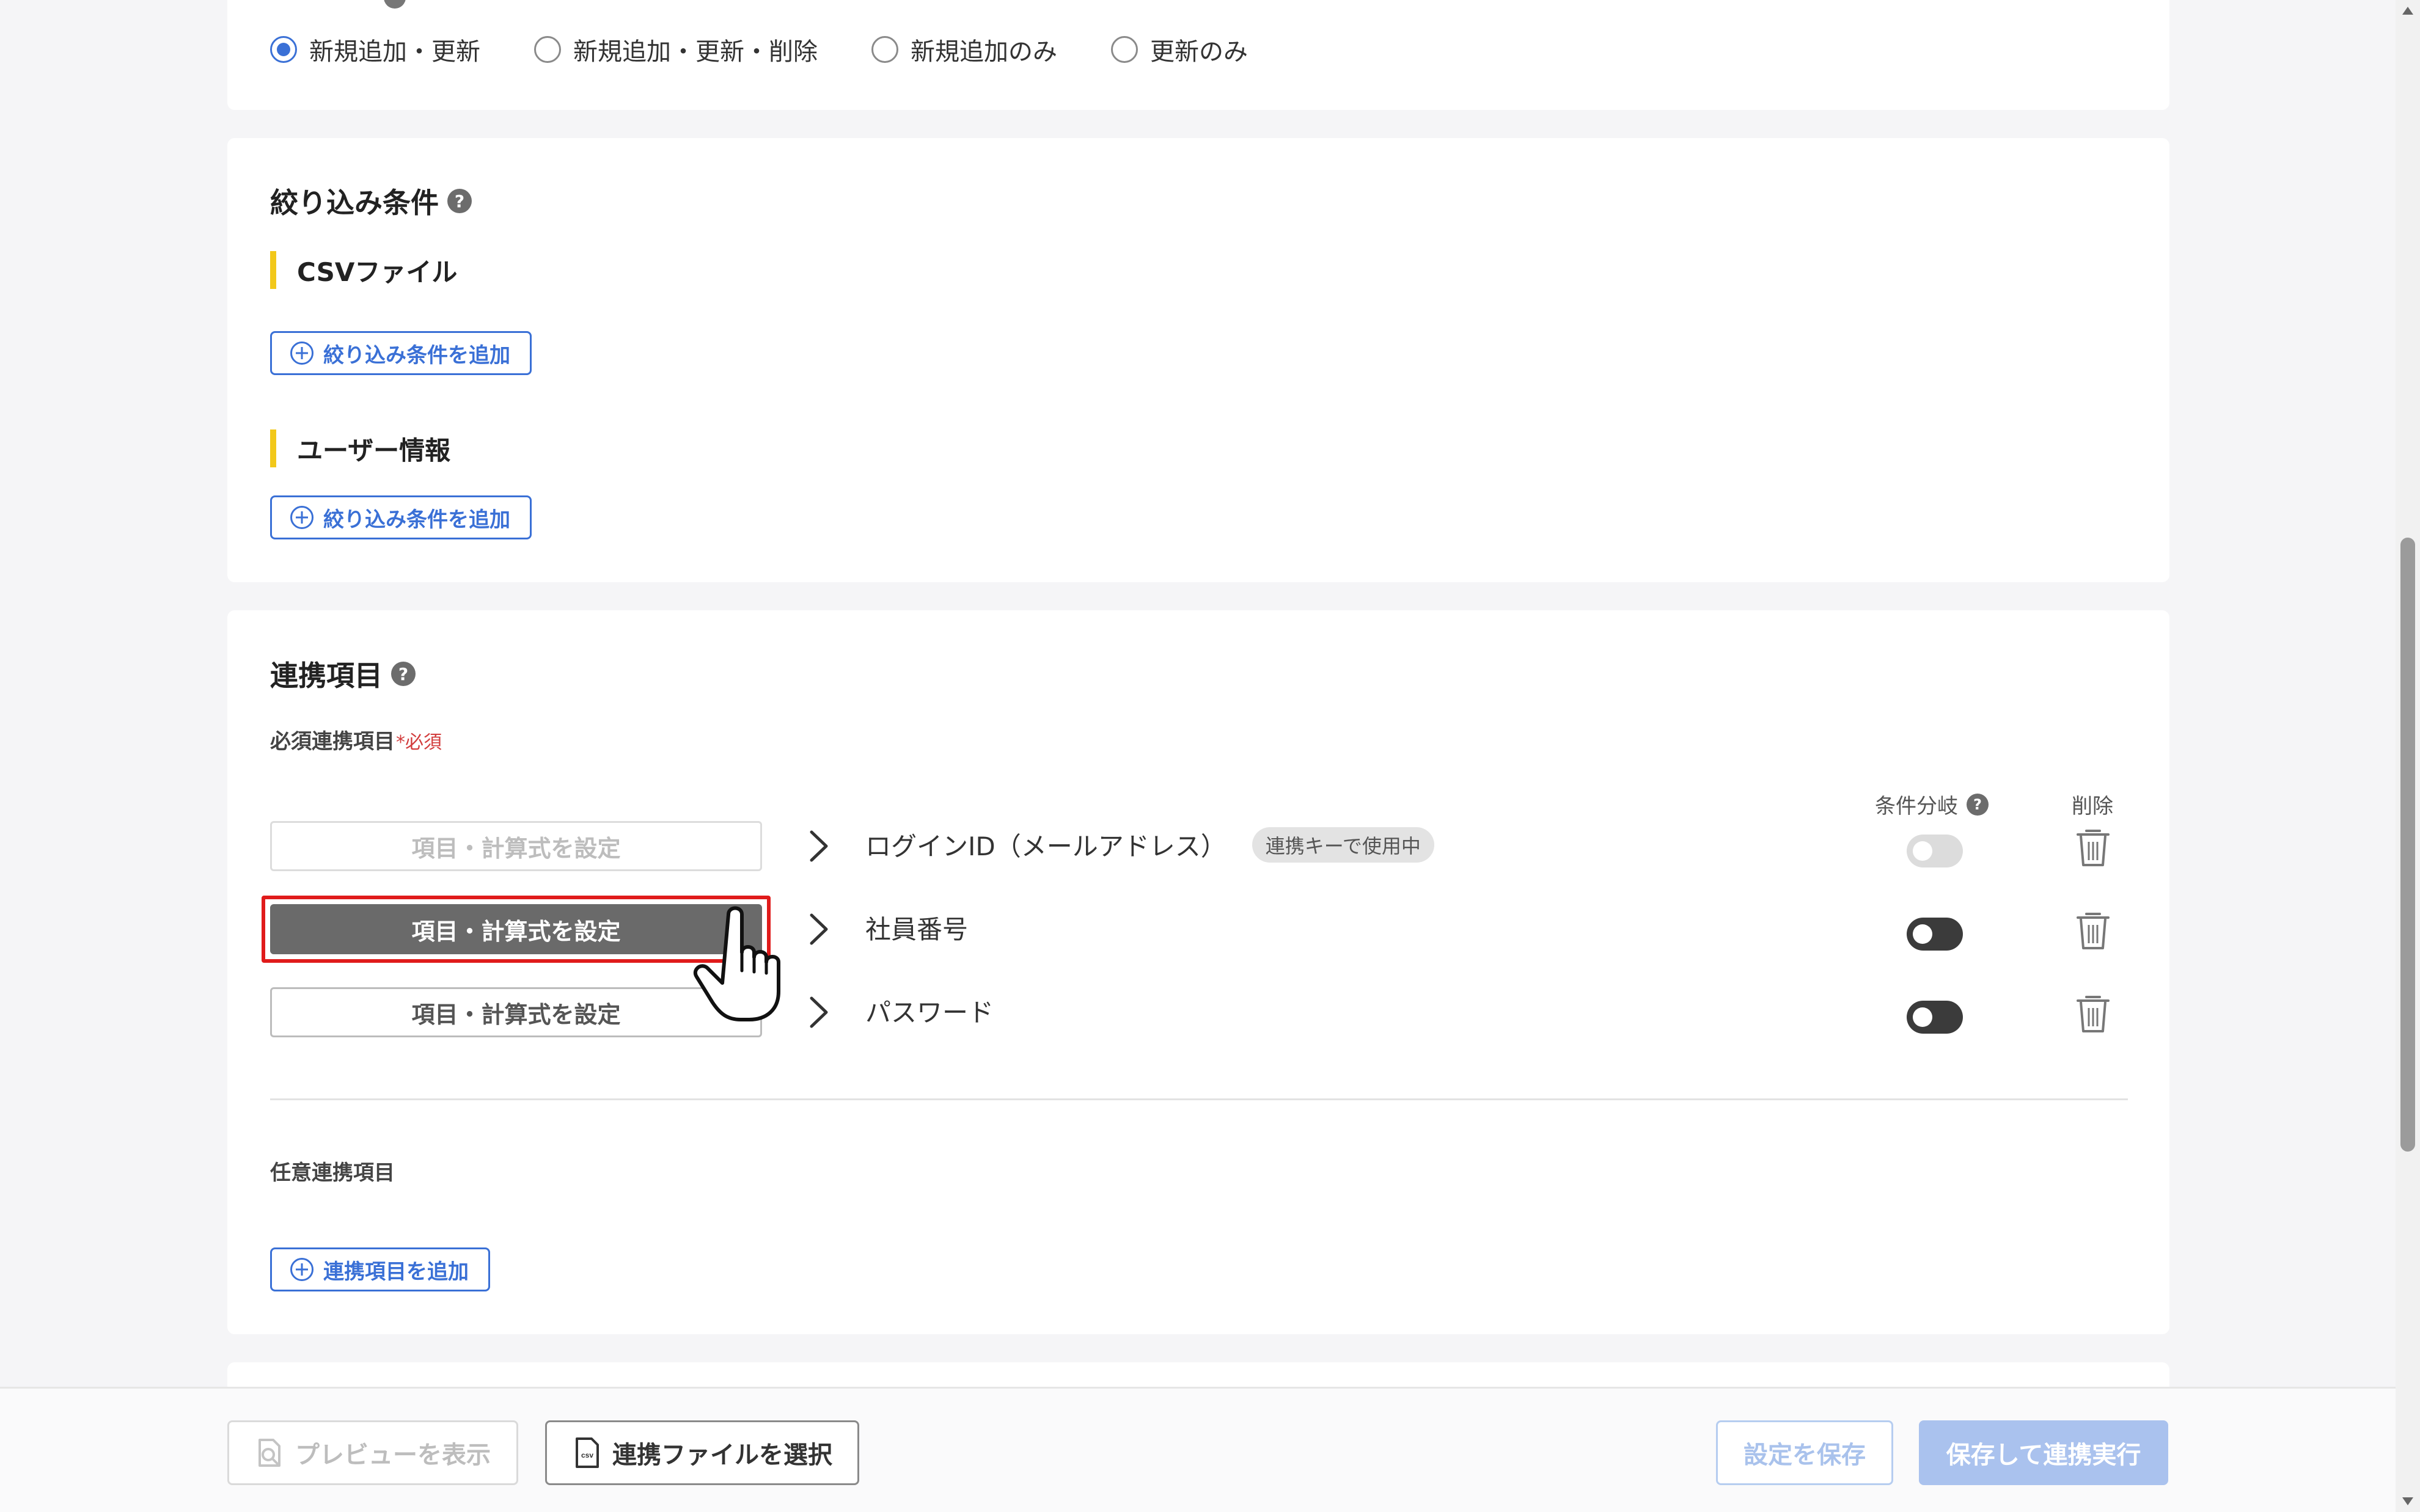 This screenshot has width=2420, height=1512. What do you see at coordinates (419, 743) in the screenshot?
I see `required-mark: *必須` at bounding box center [419, 743].